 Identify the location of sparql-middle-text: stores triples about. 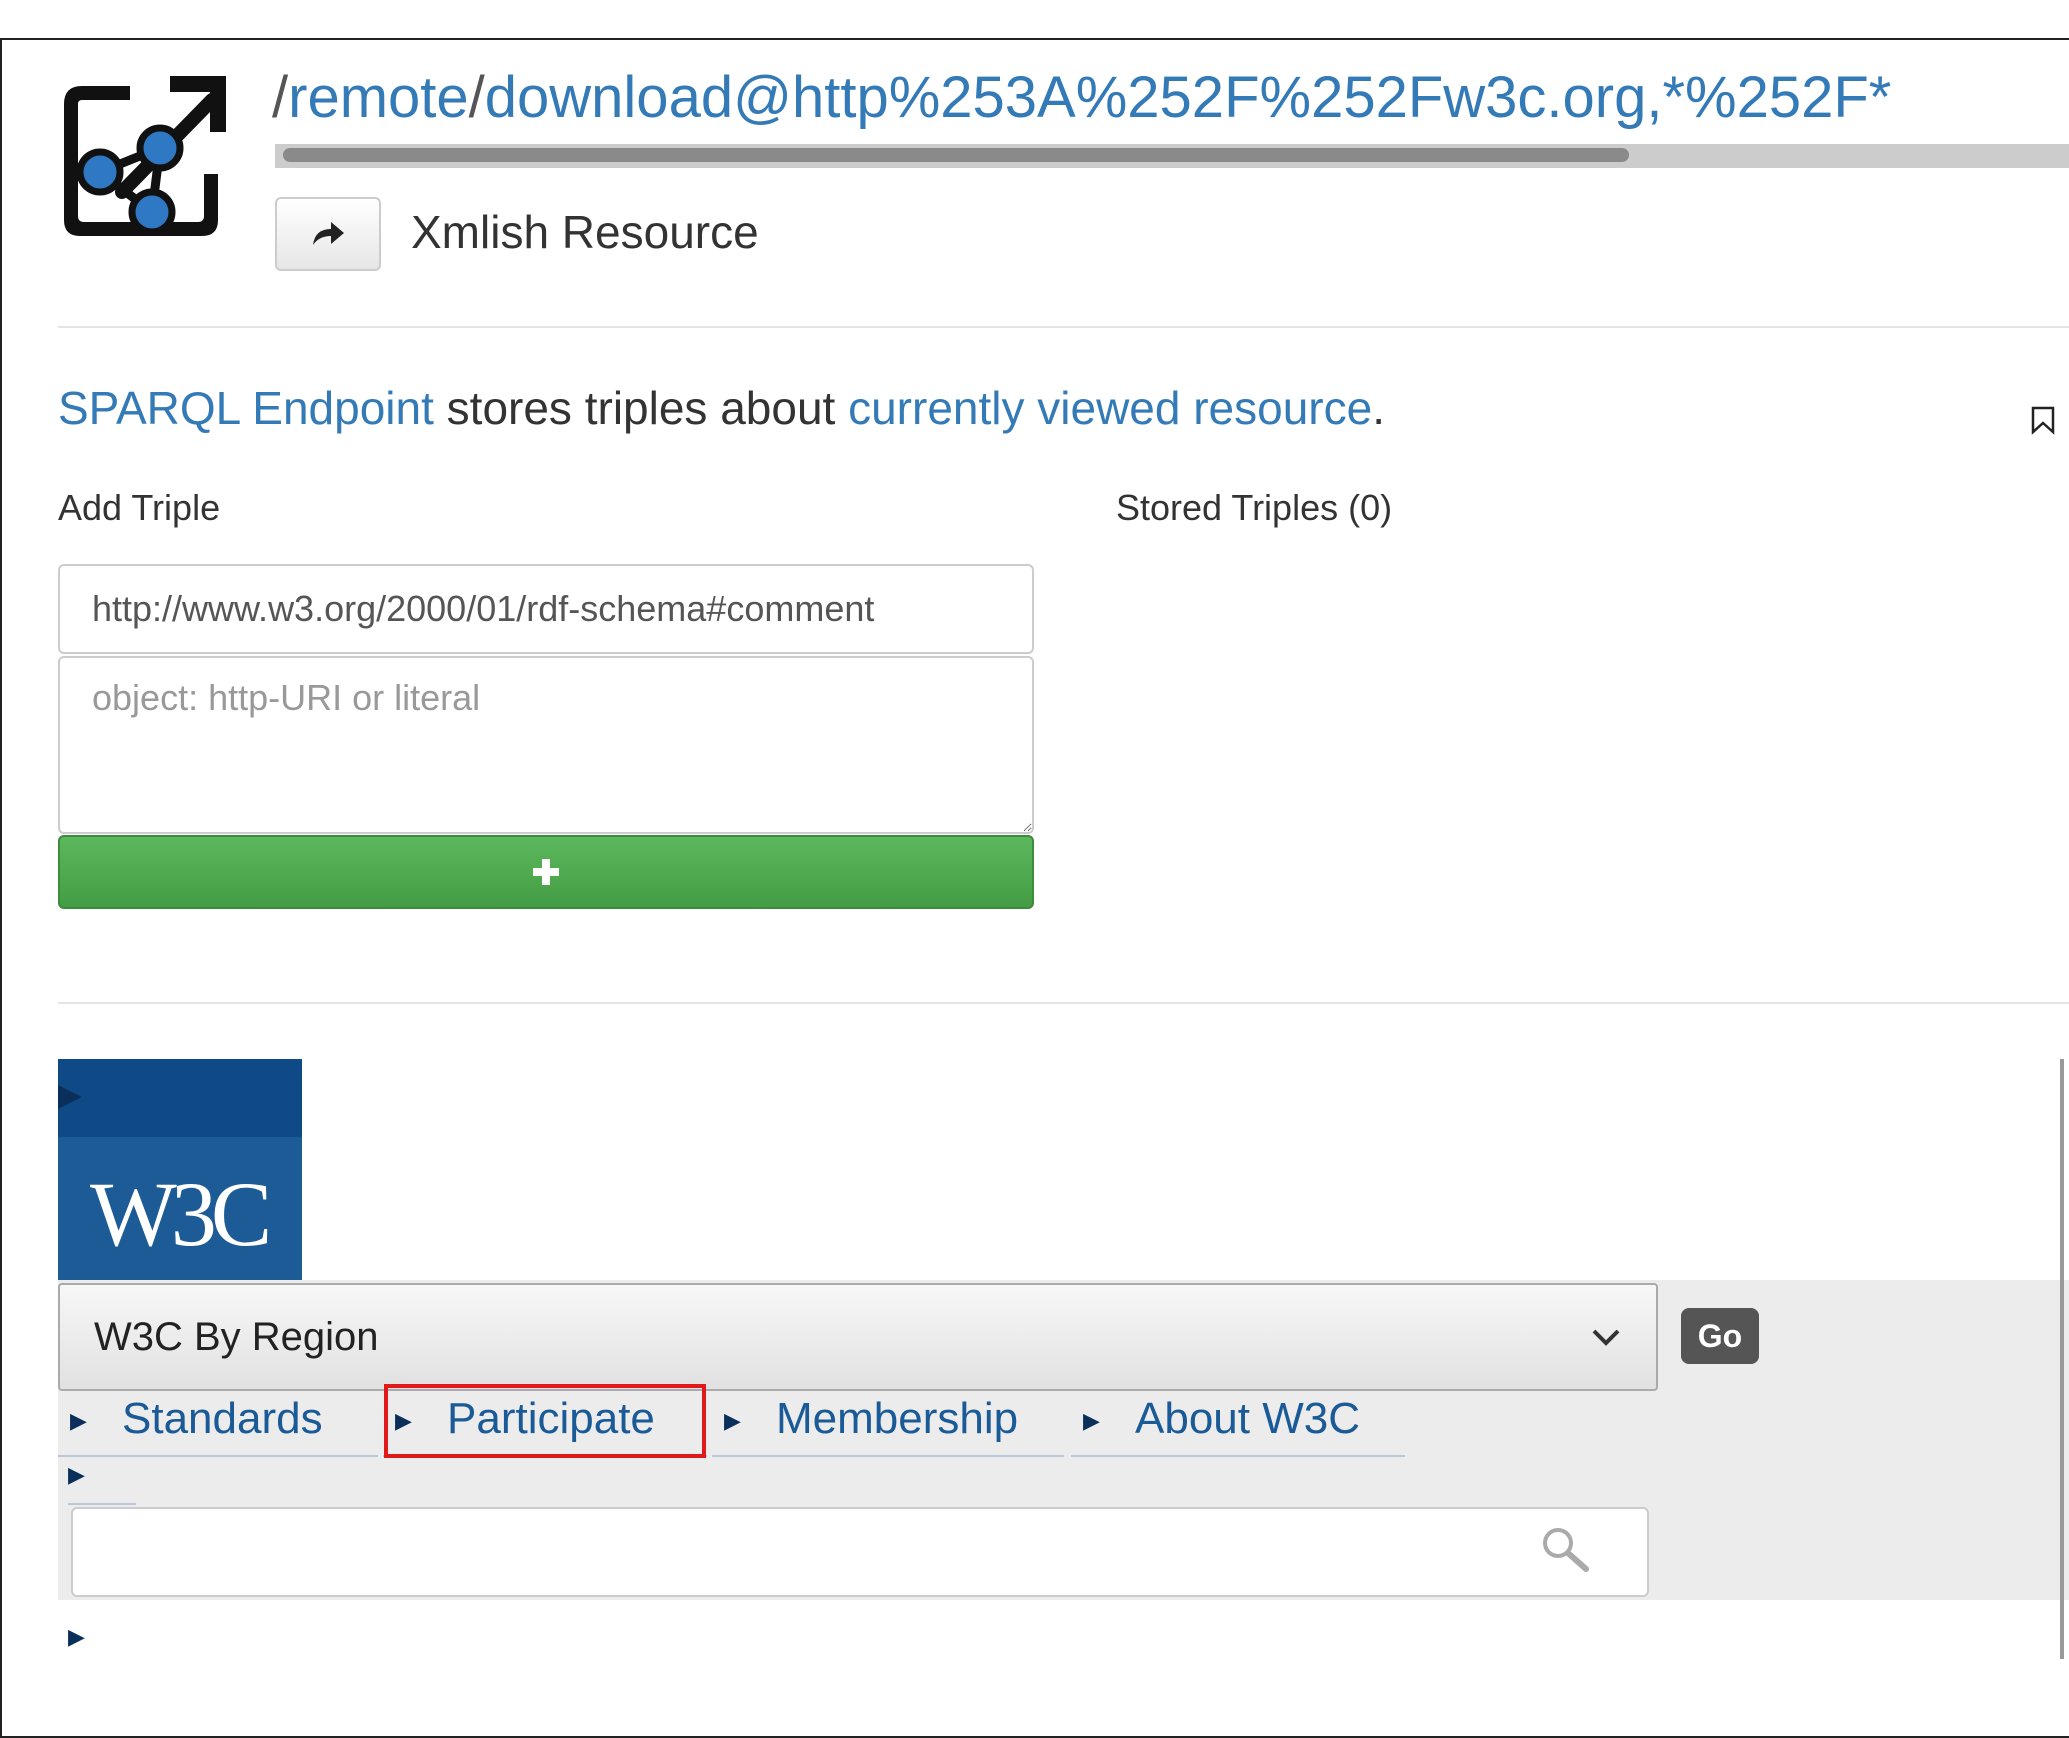
(641, 408).